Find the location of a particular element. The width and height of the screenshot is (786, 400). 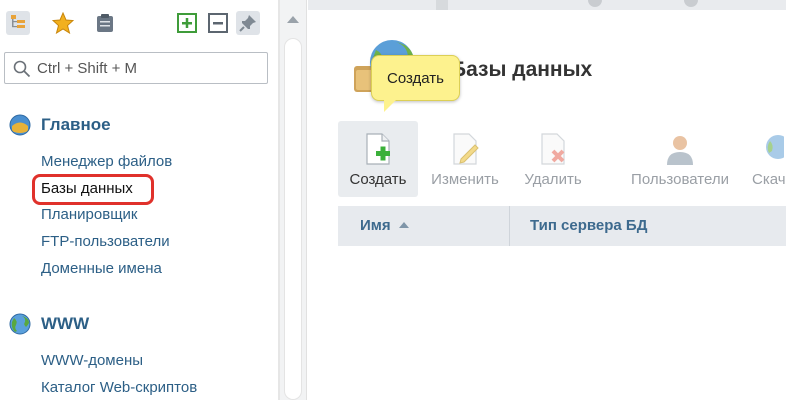

users-button: Пользователи is located at coordinates (680, 159).